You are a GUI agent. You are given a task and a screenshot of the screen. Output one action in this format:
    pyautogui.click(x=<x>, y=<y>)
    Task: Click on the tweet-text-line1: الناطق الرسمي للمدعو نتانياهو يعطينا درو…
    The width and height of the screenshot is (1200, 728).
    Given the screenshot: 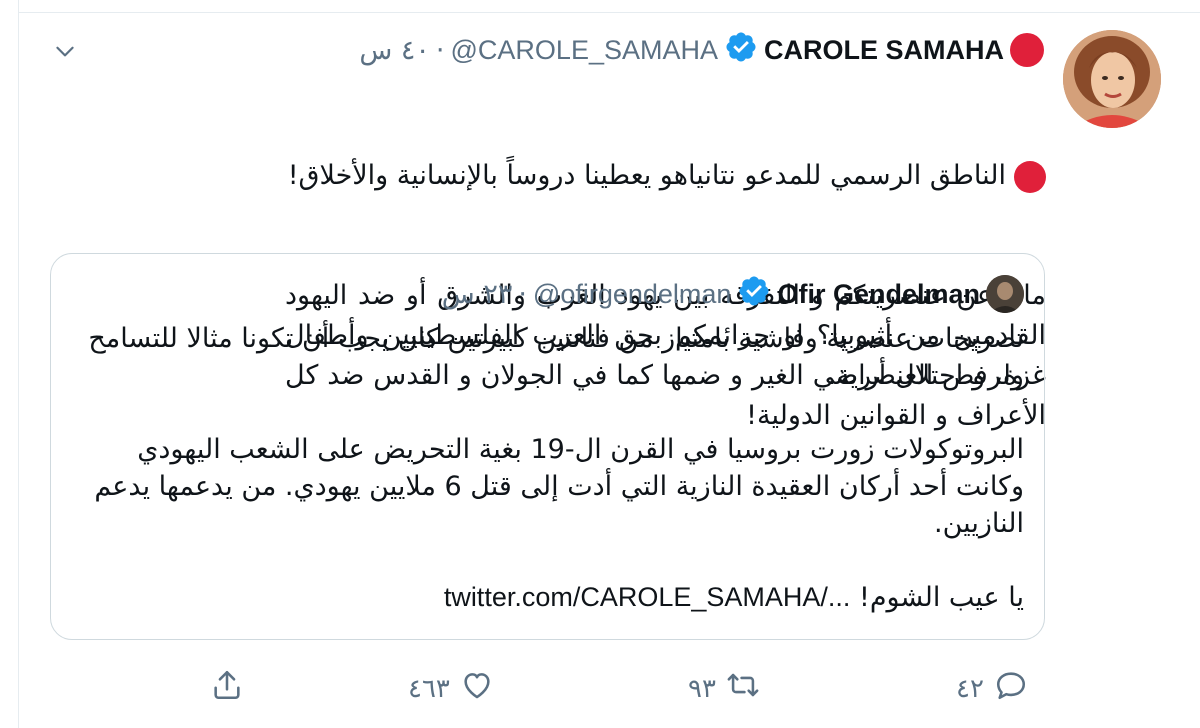 What is the action you would take?
    pyautogui.click(x=665, y=176)
    